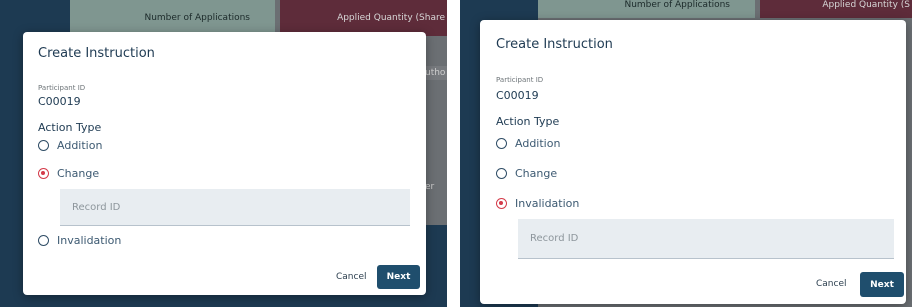  Describe the element at coordinates (436, 73) in the screenshot. I see `background-cell-text: utho` at that location.